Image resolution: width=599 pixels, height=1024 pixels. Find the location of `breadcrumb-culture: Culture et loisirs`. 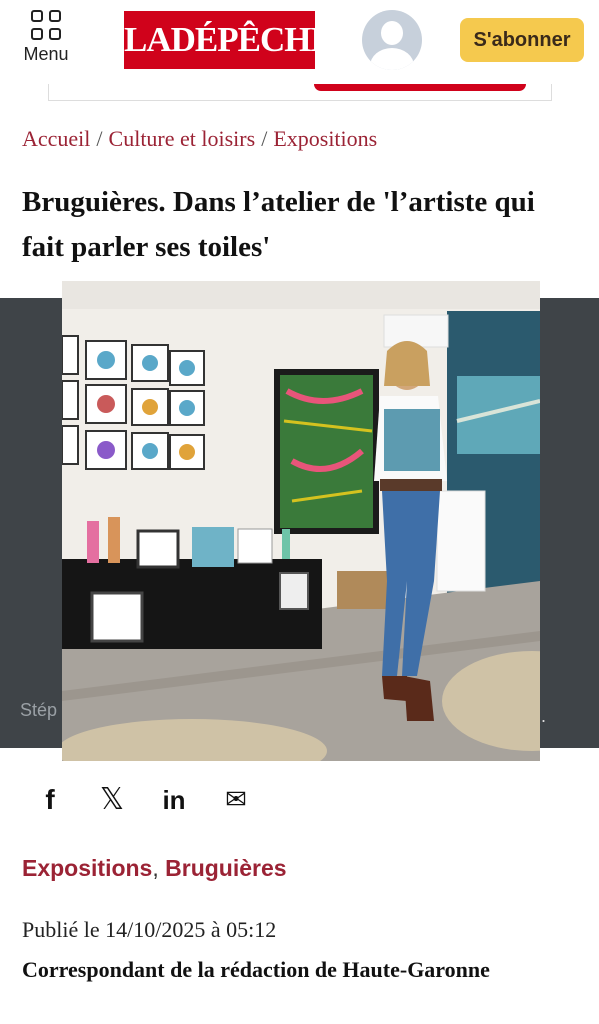

breadcrumb-culture: Culture et loisirs is located at coordinates (182, 138).